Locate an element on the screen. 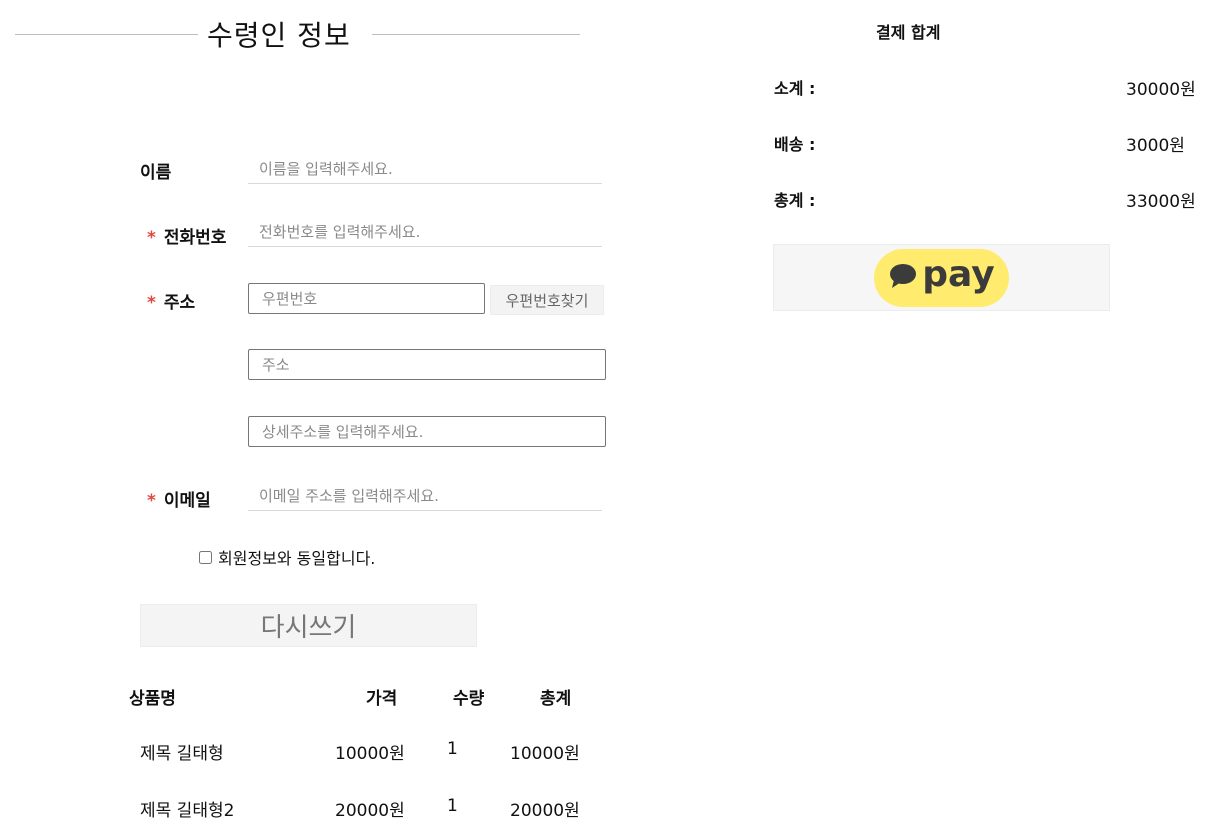 This screenshot has height=833, width=1223. product-price: 10000원 is located at coordinates (370, 754).